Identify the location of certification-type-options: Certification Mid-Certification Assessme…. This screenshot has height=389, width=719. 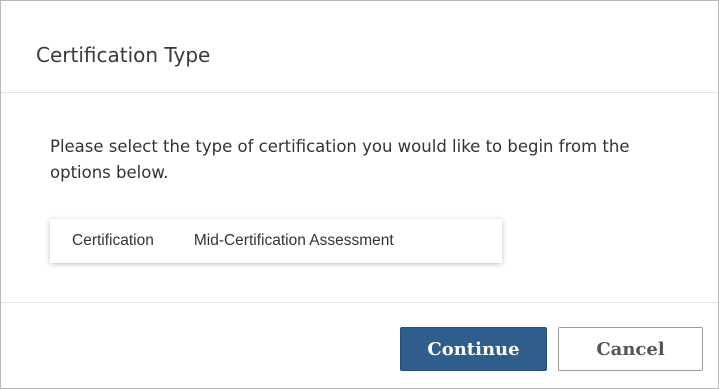
(276, 241).